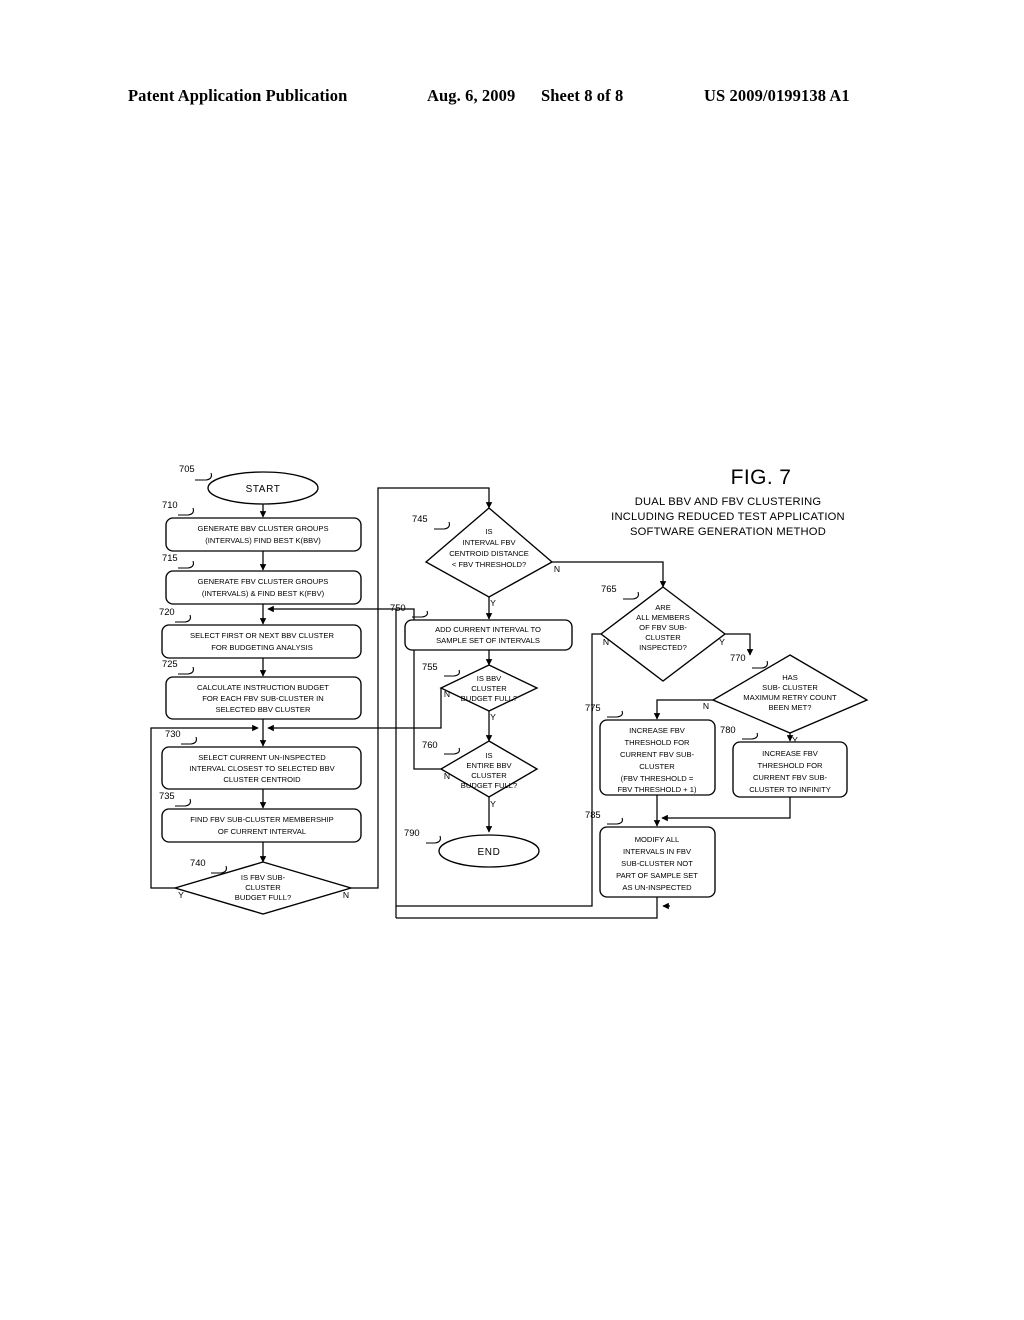 The height and width of the screenshot is (1320, 1024). What do you see at coordinates (167, 795) in the screenshot?
I see `ref-735: 735` at bounding box center [167, 795].